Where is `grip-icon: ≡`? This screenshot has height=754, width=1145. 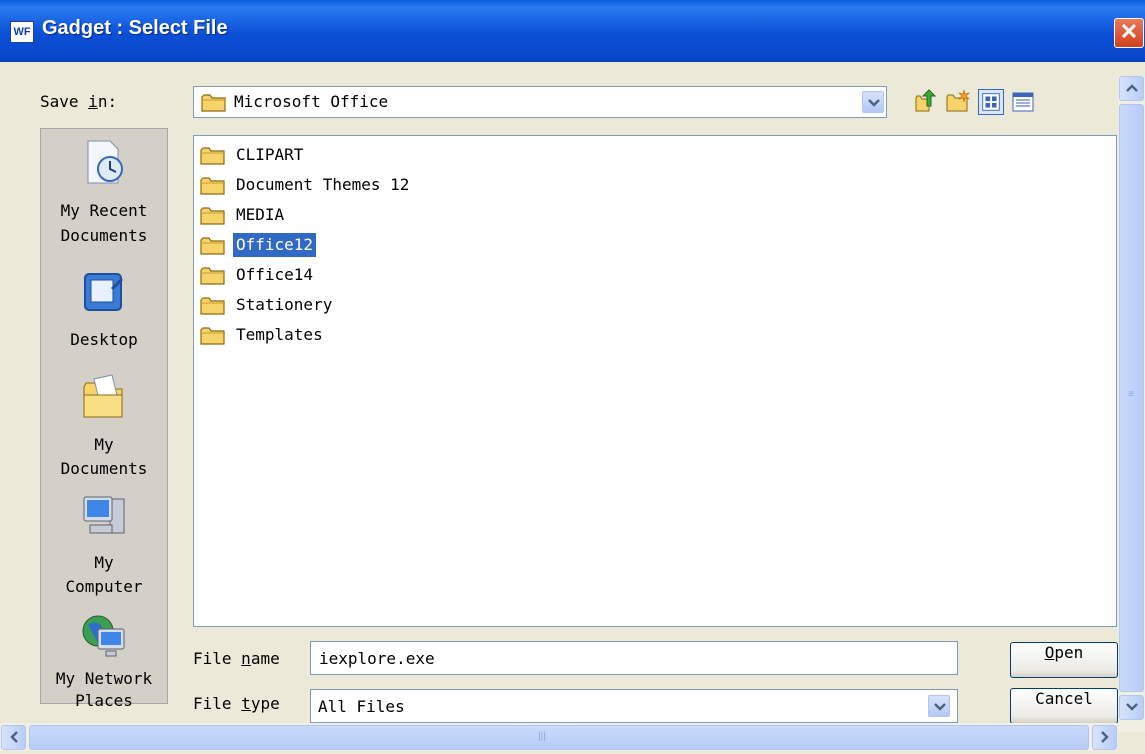
grip-icon: ≡ is located at coordinates (1131, 394).